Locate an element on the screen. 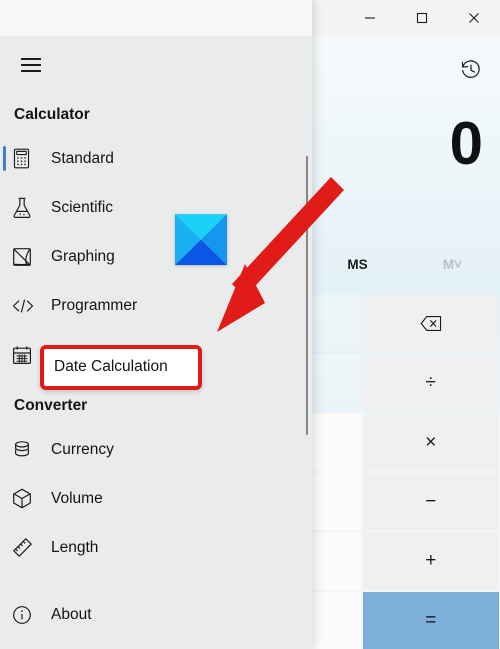 This screenshot has width=500, height=649. sidebar-item-graphing: Graphing is located at coordinates (156, 256).